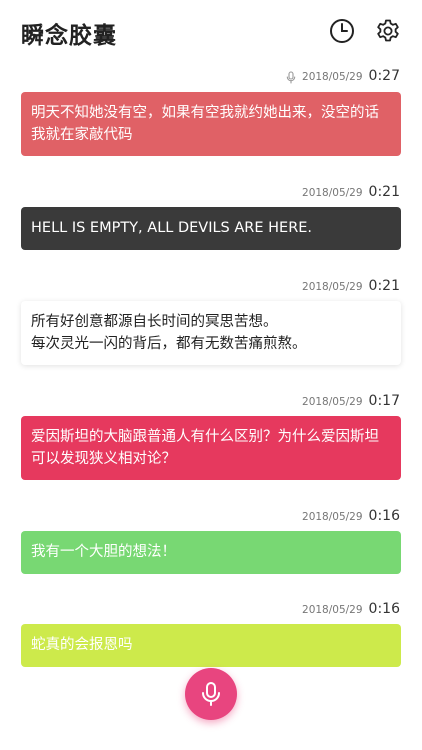 The height and width of the screenshot is (750, 422). What do you see at coordinates (384, 76) in the screenshot?
I see `note-duration: 0:27` at bounding box center [384, 76].